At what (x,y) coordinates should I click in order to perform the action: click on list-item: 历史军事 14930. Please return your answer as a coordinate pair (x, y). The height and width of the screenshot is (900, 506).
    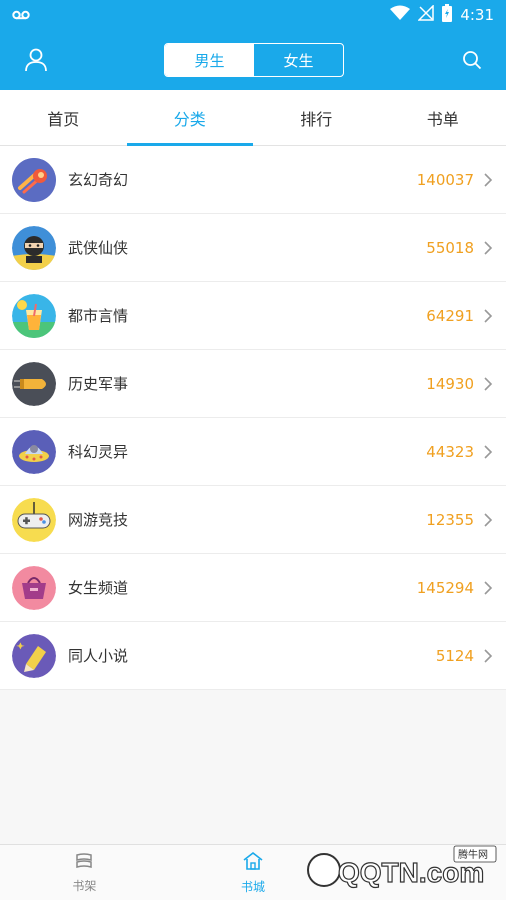
    Looking at the image, I should click on (253, 384).